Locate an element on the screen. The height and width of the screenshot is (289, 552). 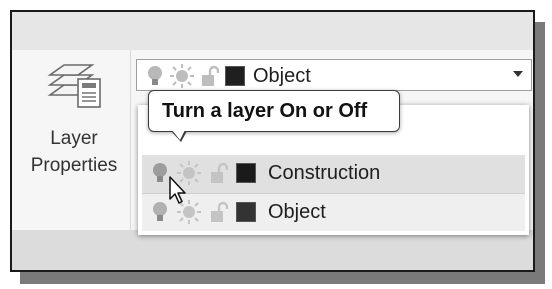
layer-list-item: Object is located at coordinates (333, 212).